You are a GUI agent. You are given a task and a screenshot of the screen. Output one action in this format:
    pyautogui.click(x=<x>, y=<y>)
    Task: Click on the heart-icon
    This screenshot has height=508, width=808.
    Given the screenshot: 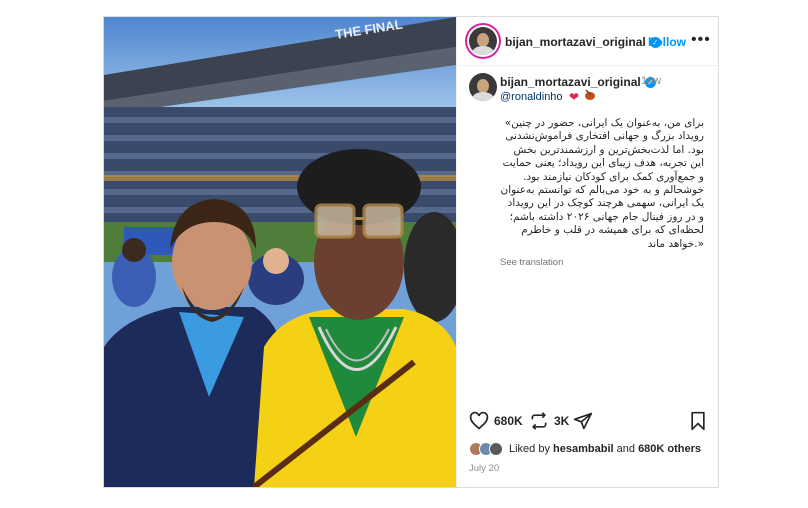 What is the action you would take?
    pyautogui.click(x=479, y=420)
    